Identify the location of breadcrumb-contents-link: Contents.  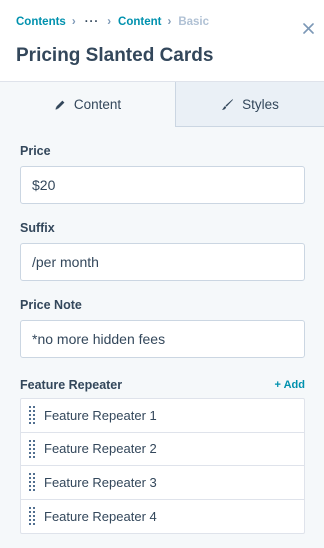
(41, 22).